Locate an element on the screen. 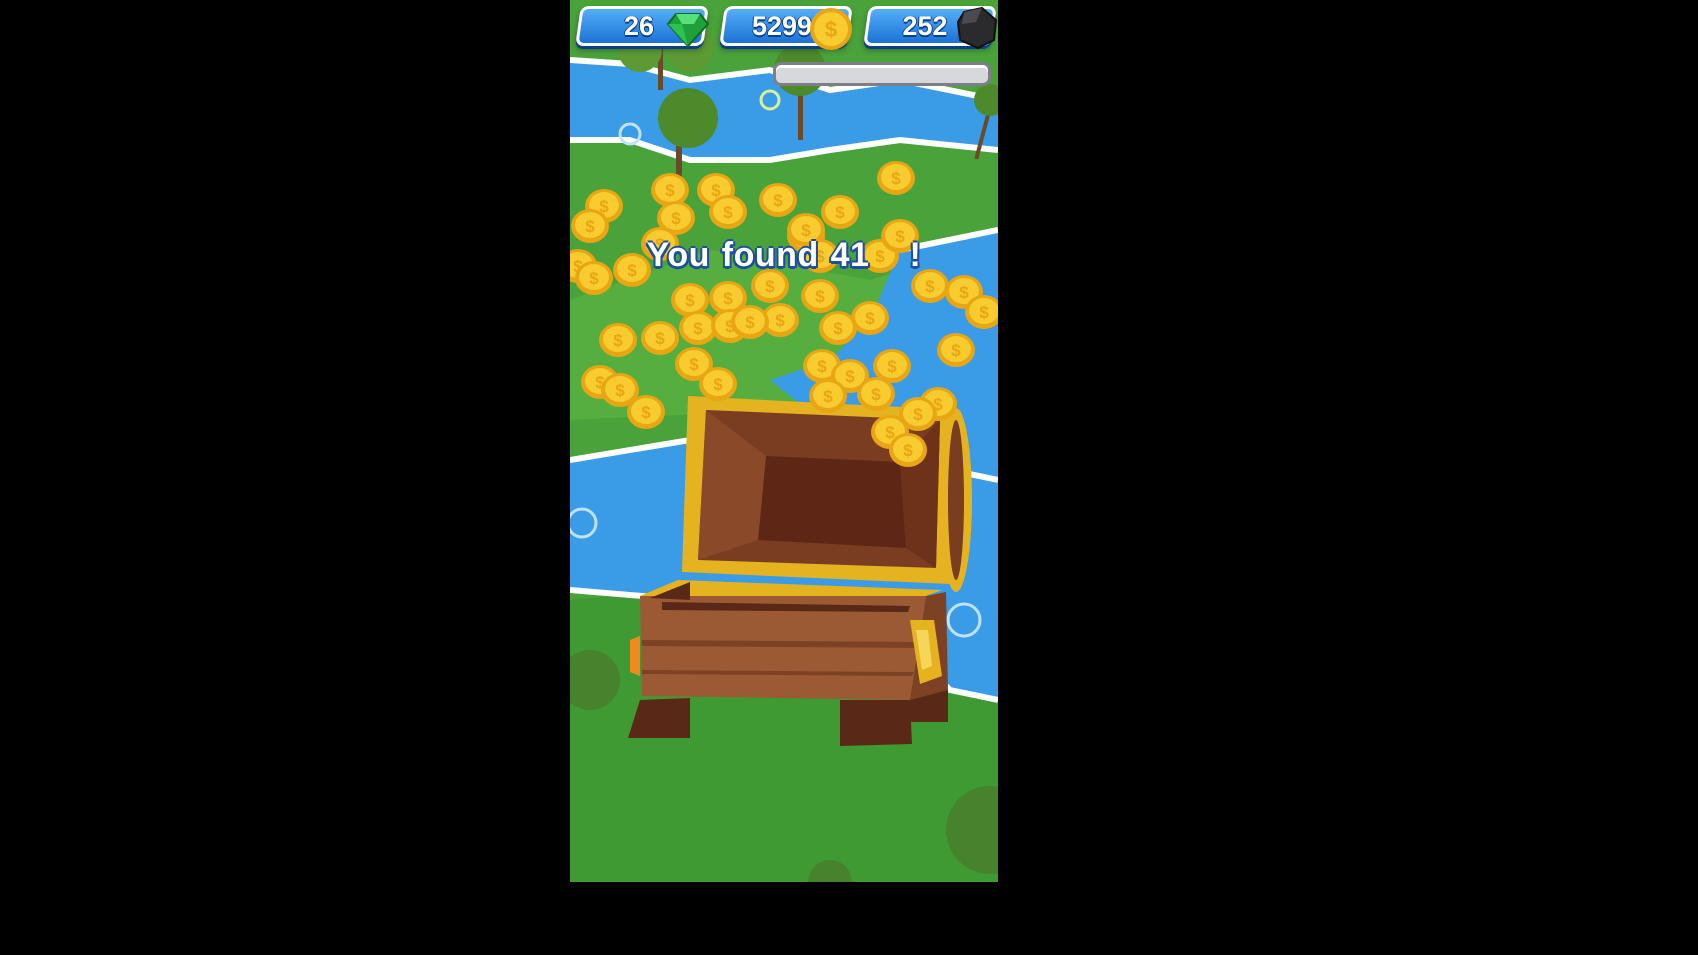 The image size is (1698, 955). green-gem-icon is located at coordinates (688, 30).